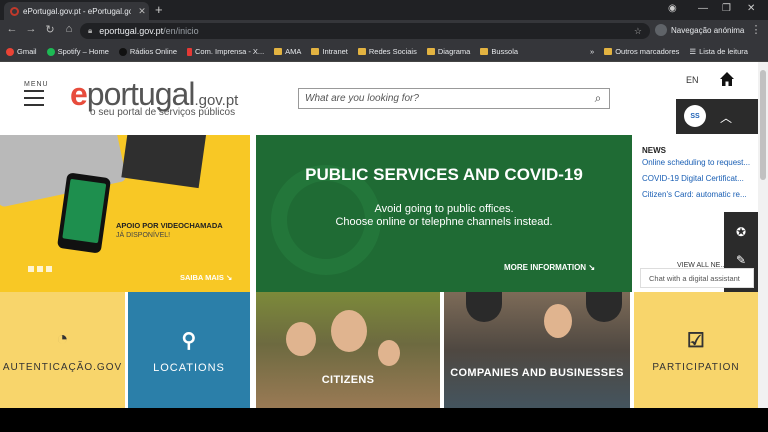 The width and height of the screenshot is (768, 432). Describe the element at coordinates (756, 29) in the screenshot. I see `browser-menu-icon: ⋮` at that location.